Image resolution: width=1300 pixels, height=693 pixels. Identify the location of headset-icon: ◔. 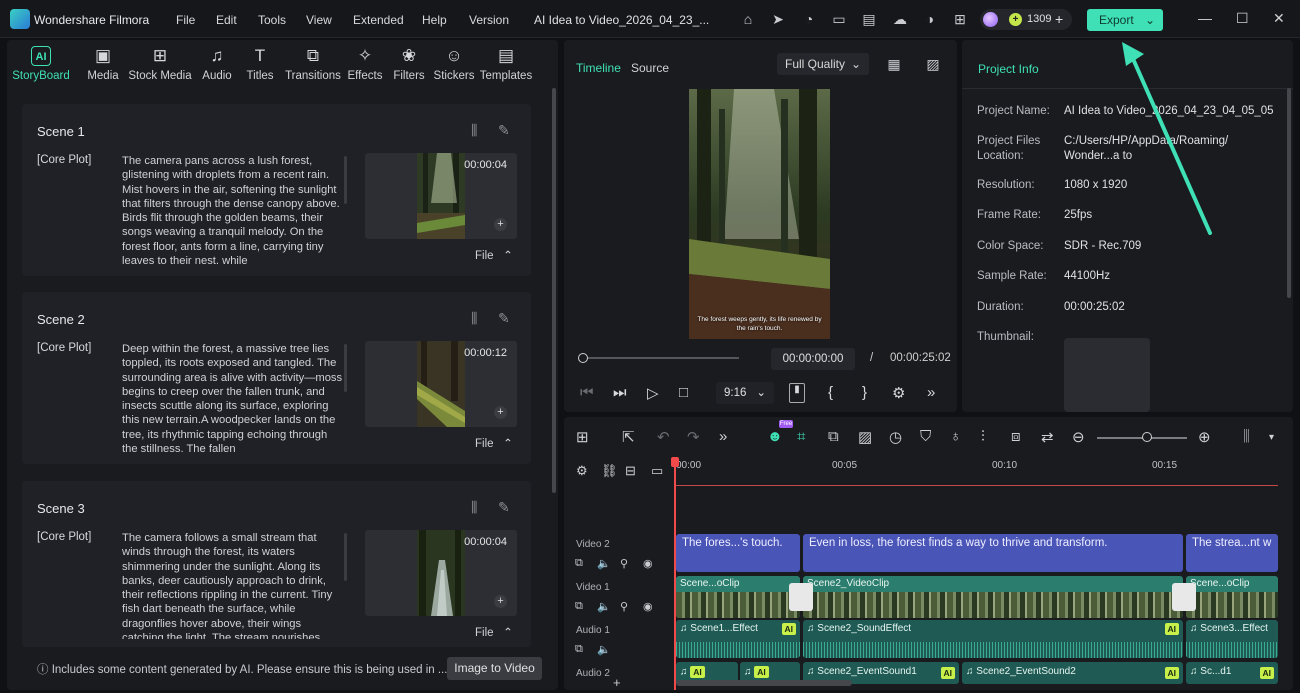
(809, 19).